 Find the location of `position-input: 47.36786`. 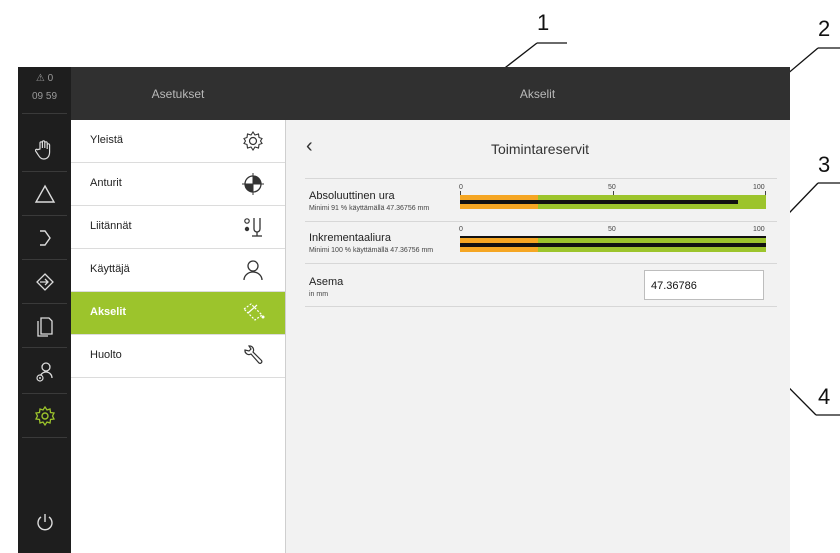

position-input: 47.36786 is located at coordinates (704, 285).